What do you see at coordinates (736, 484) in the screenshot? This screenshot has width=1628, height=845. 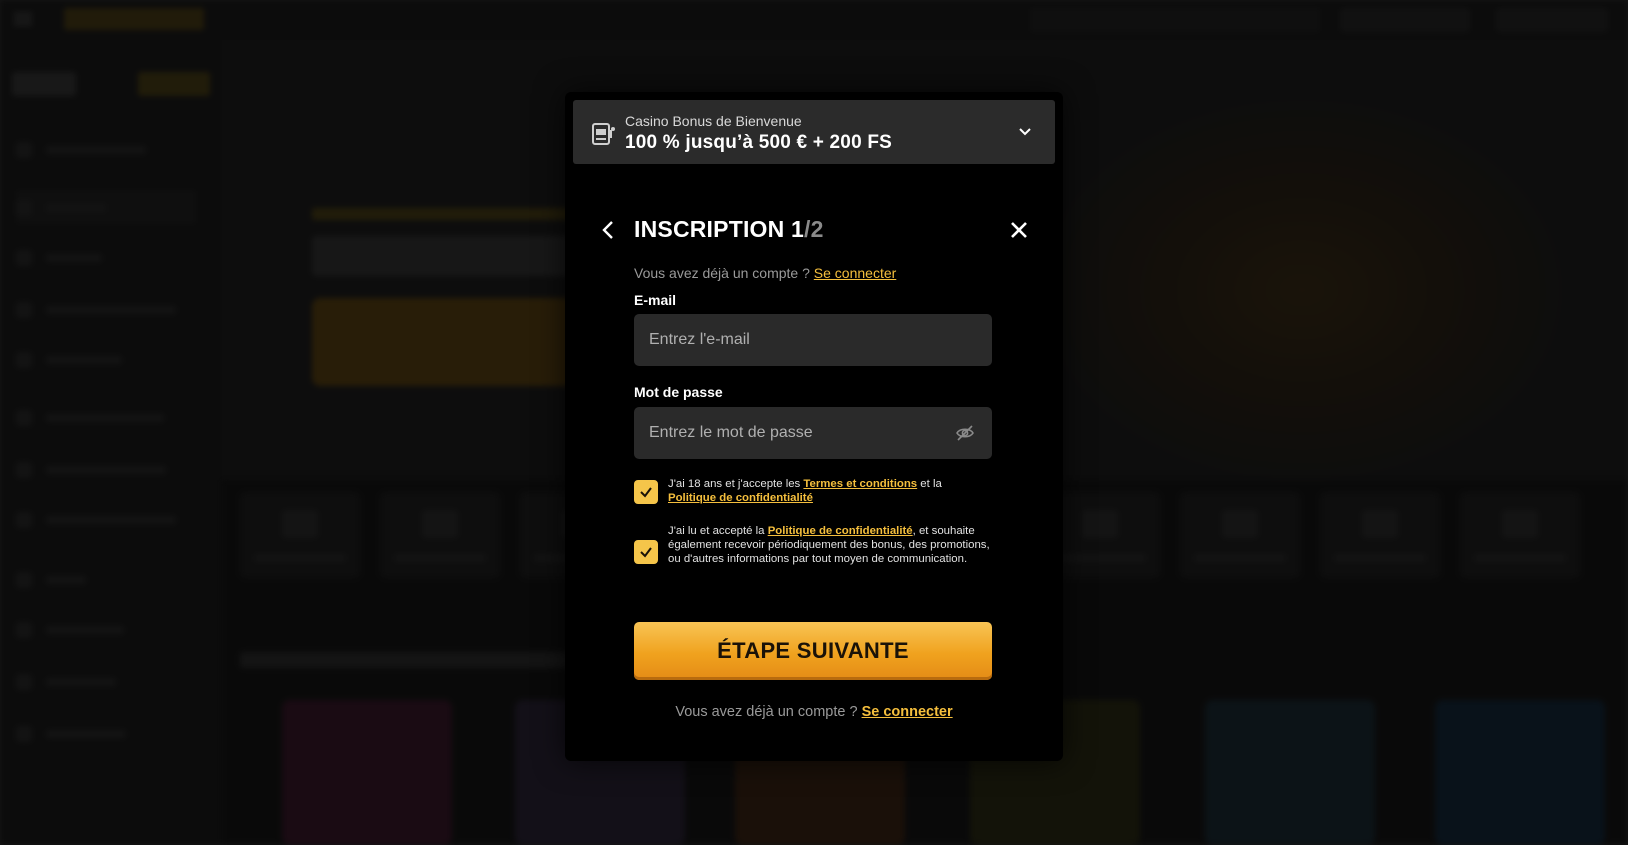 I see `terms-text-before: J'ai 18 ans et j'accepte les` at bounding box center [736, 484].